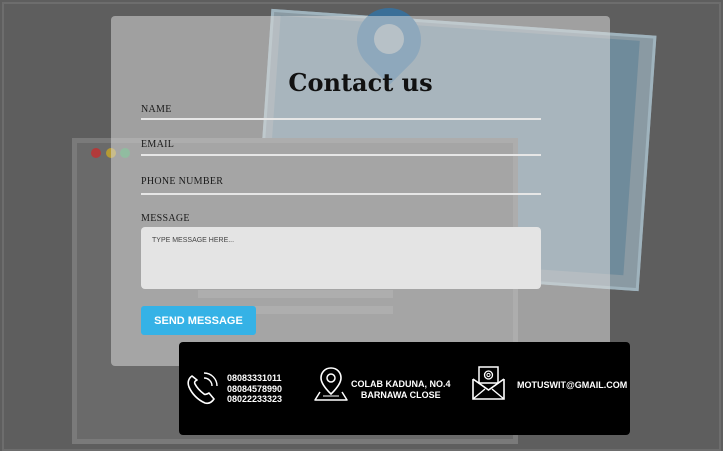  I want to click on phone-number-2: 08084578990, so click(255, 388).